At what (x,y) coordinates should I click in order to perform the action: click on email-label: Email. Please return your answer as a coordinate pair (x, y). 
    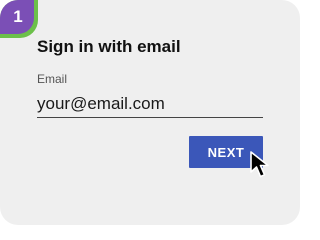
    Looking at the image, I should click on (52, 79).